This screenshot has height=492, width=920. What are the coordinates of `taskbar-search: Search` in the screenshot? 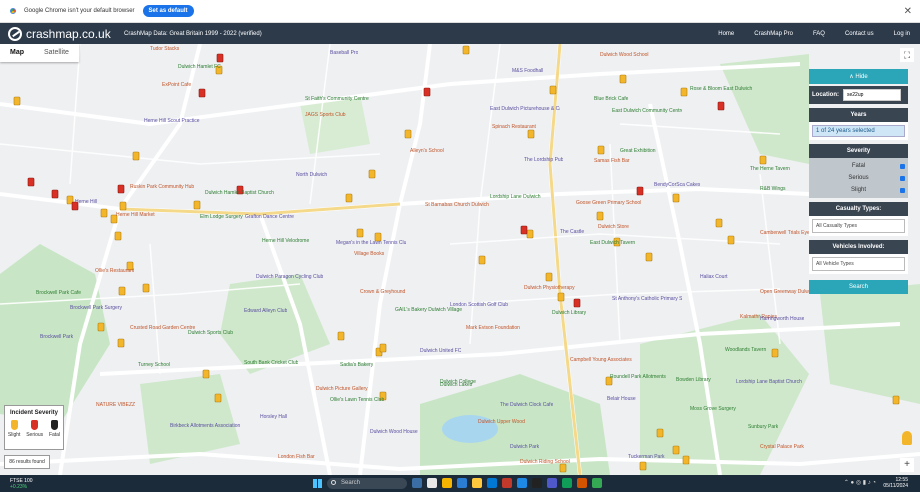 It's located at (367, 483).